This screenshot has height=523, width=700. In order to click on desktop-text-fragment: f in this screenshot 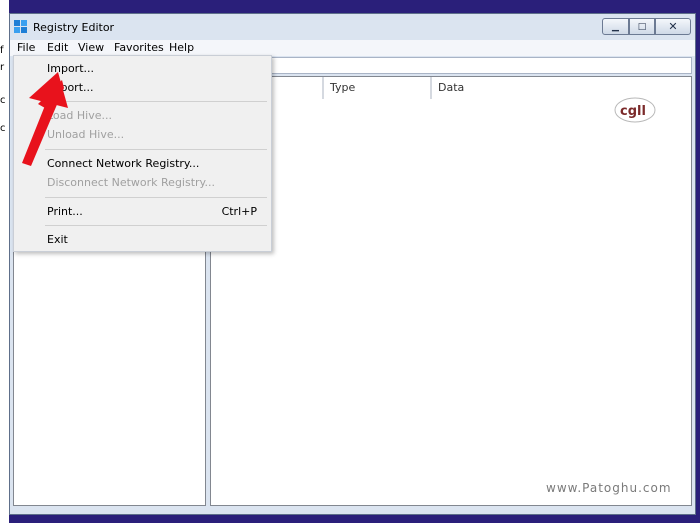, I will do `click(2, 50)`.